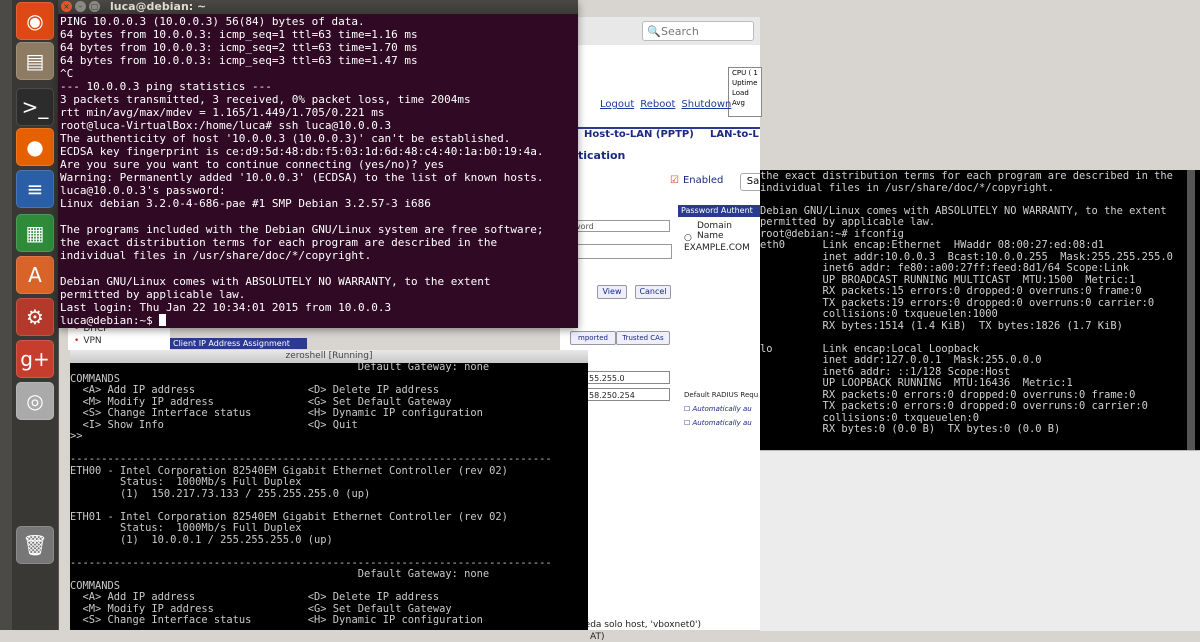 The image size is (1200, 642). I want to click on menu-item-vpn: • VPN, so click(88, 341).